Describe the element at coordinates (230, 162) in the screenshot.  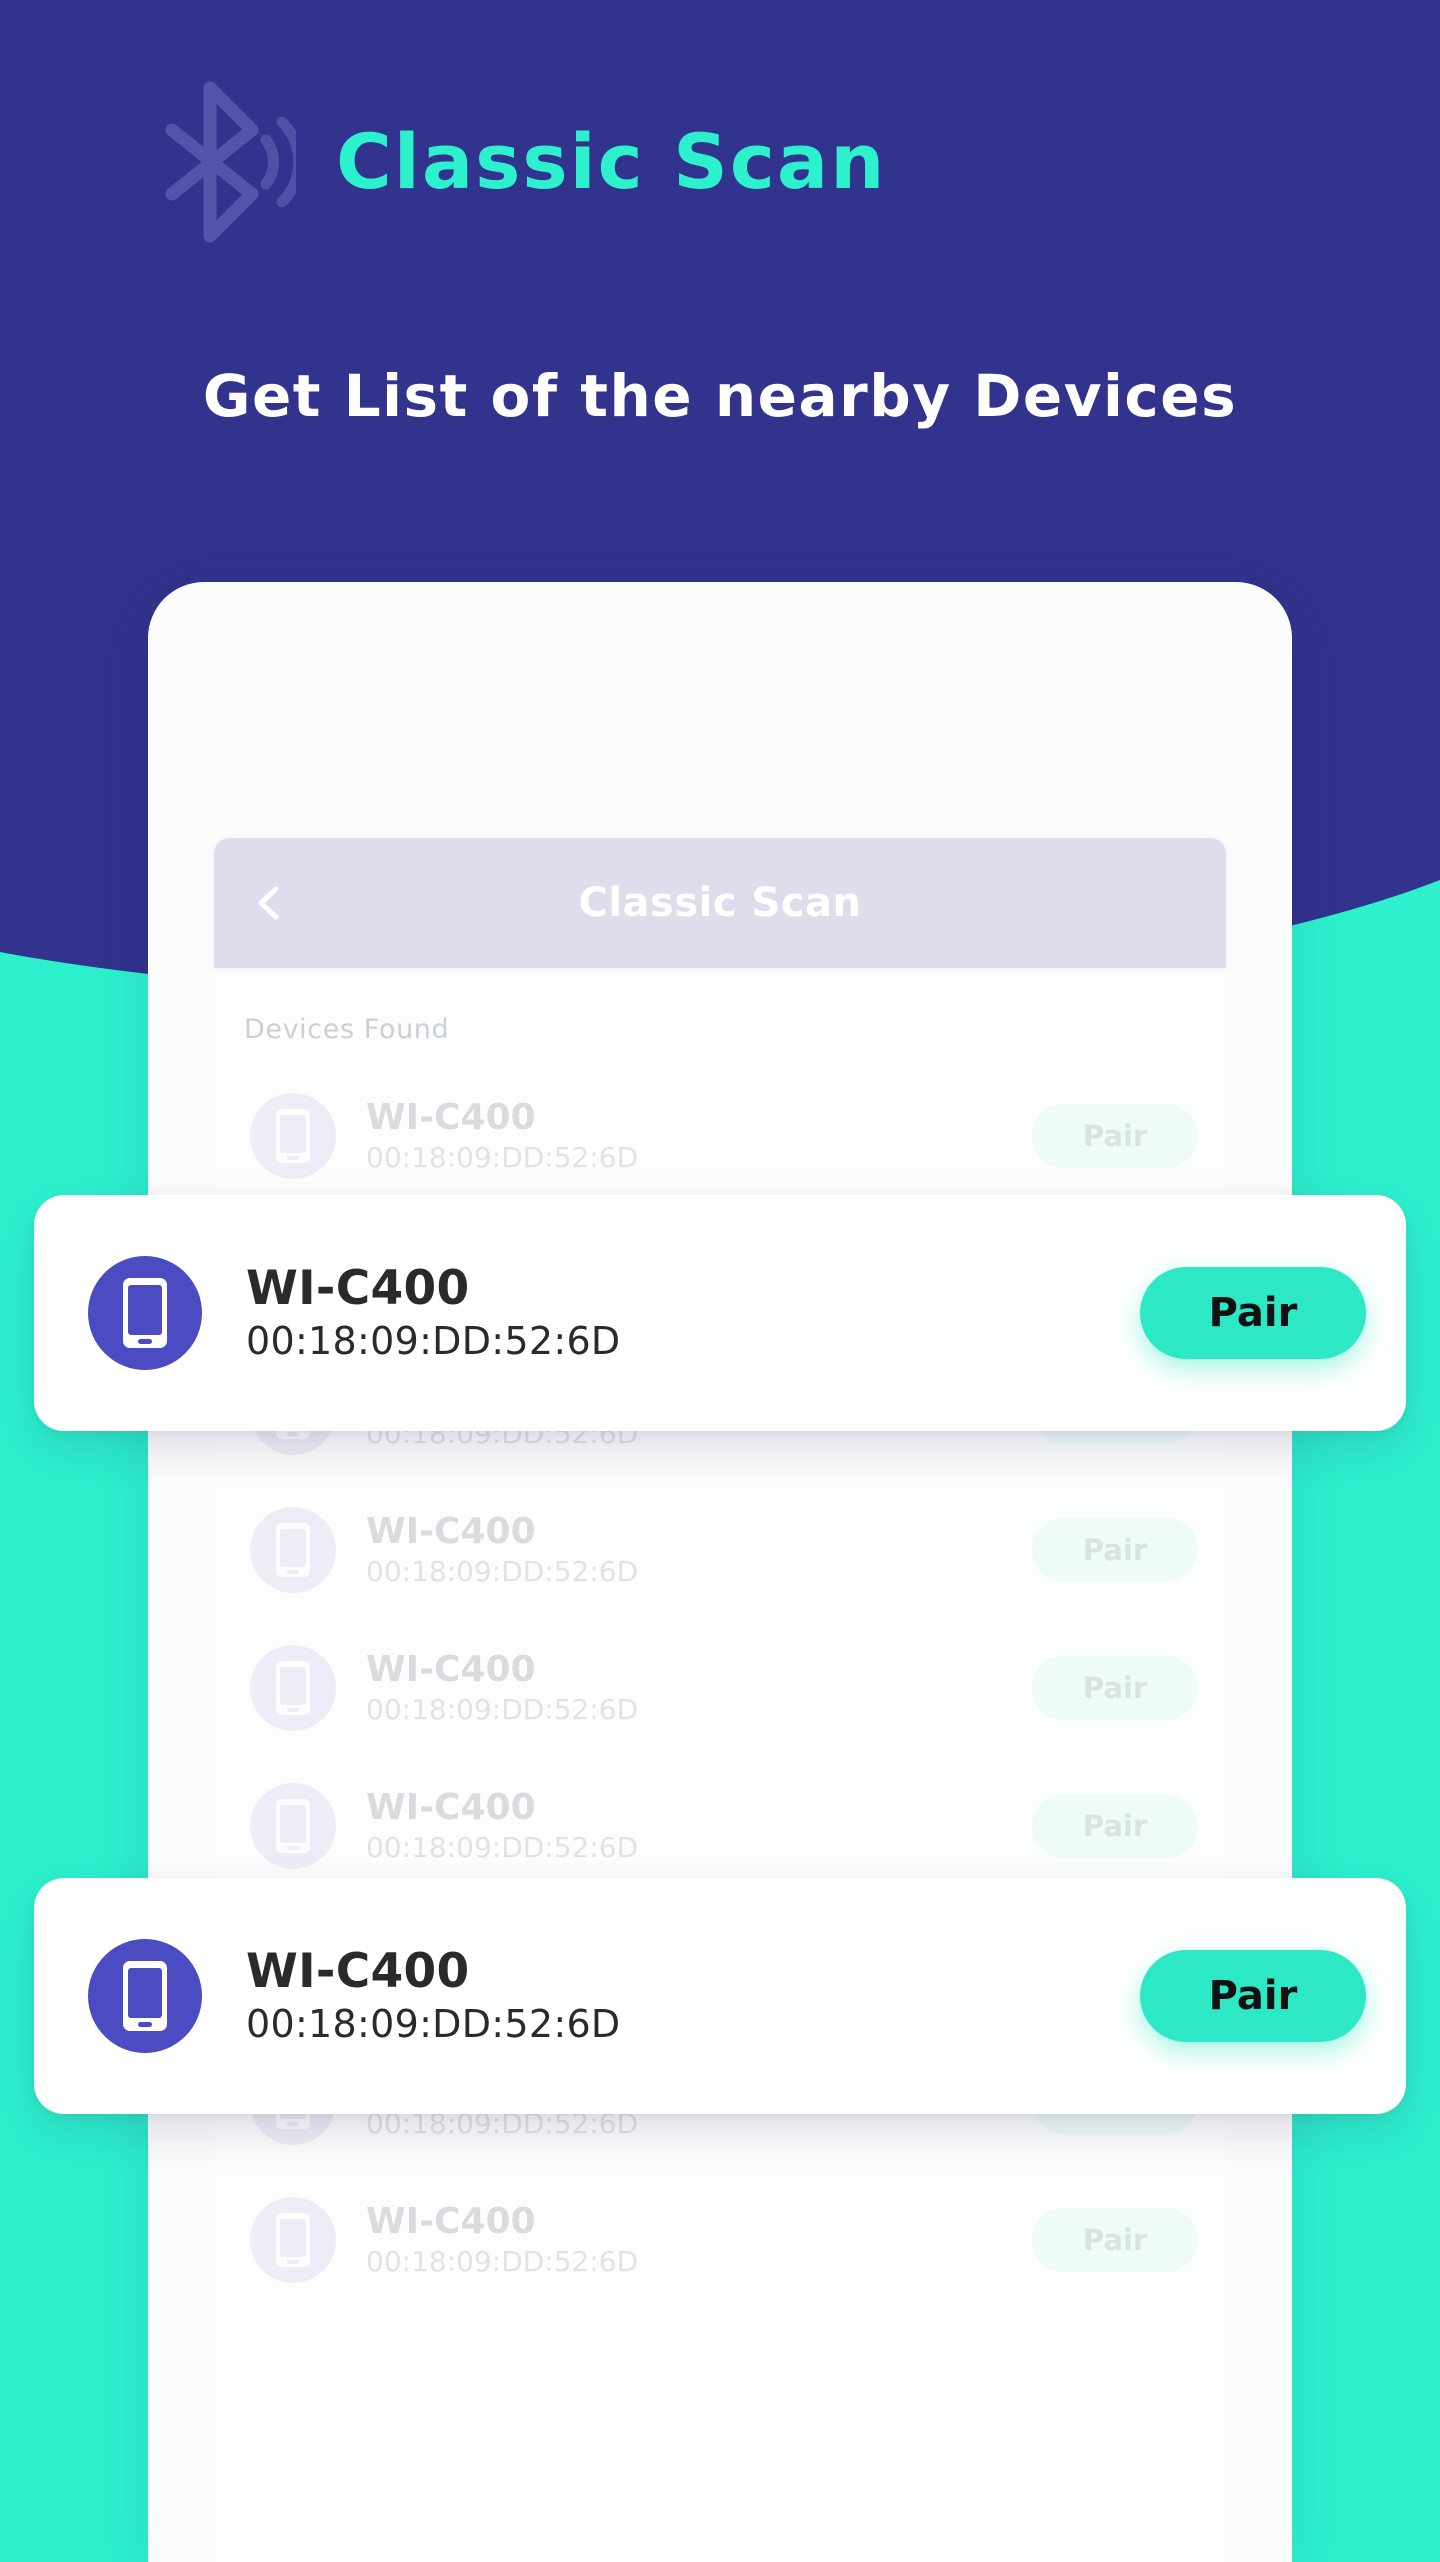
I see `bluetooth-icon` at that location.